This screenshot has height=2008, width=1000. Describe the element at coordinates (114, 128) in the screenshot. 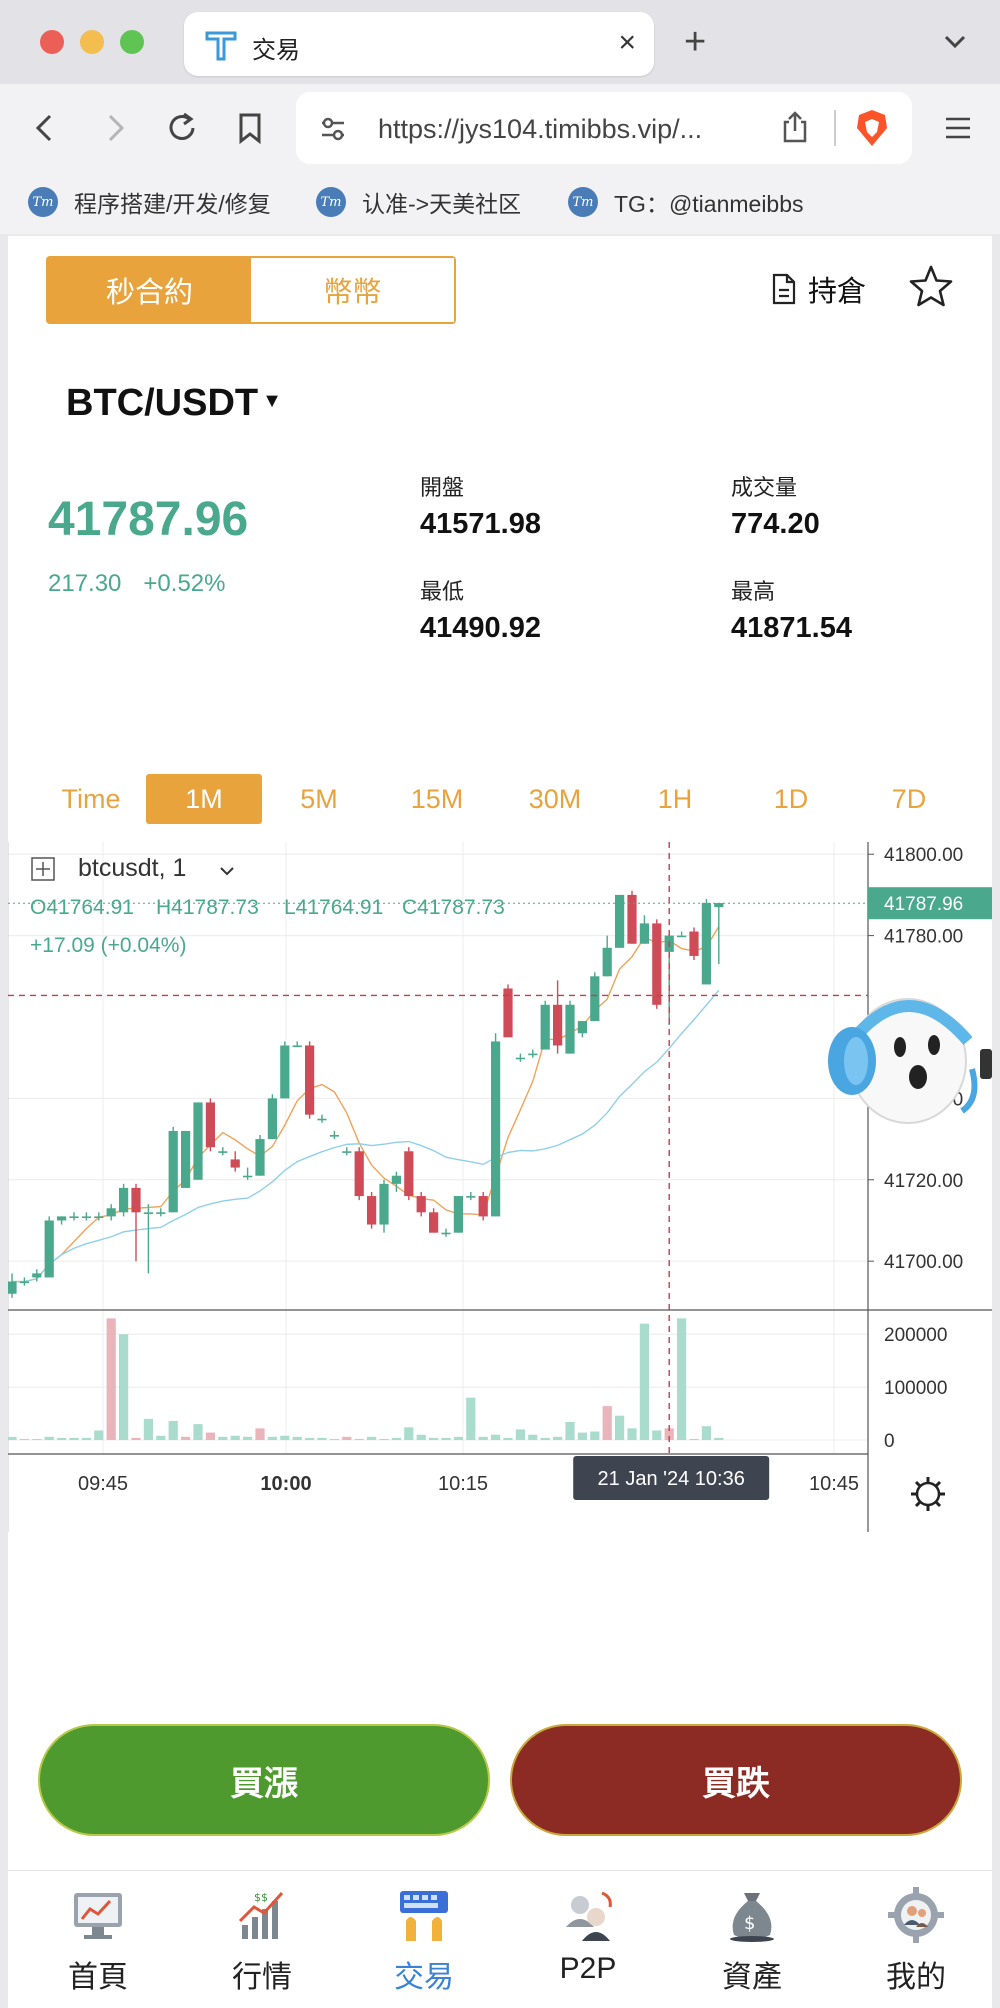

I see `forward-icon` at that location.